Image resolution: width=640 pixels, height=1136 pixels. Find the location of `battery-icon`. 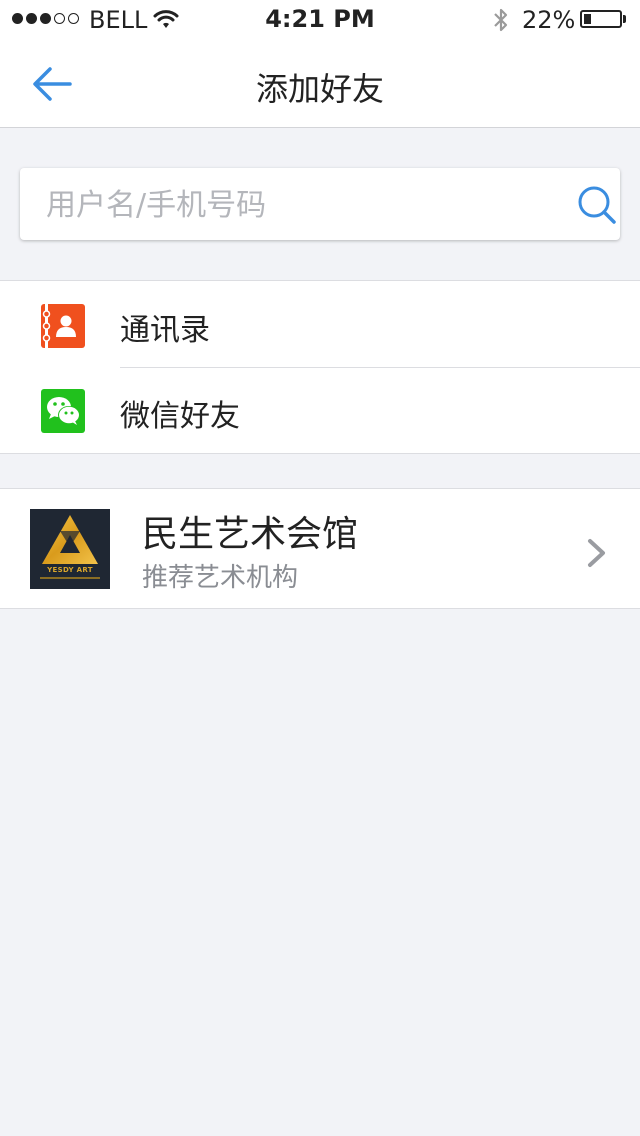

battery-icon is located at coordinates (601, 19).